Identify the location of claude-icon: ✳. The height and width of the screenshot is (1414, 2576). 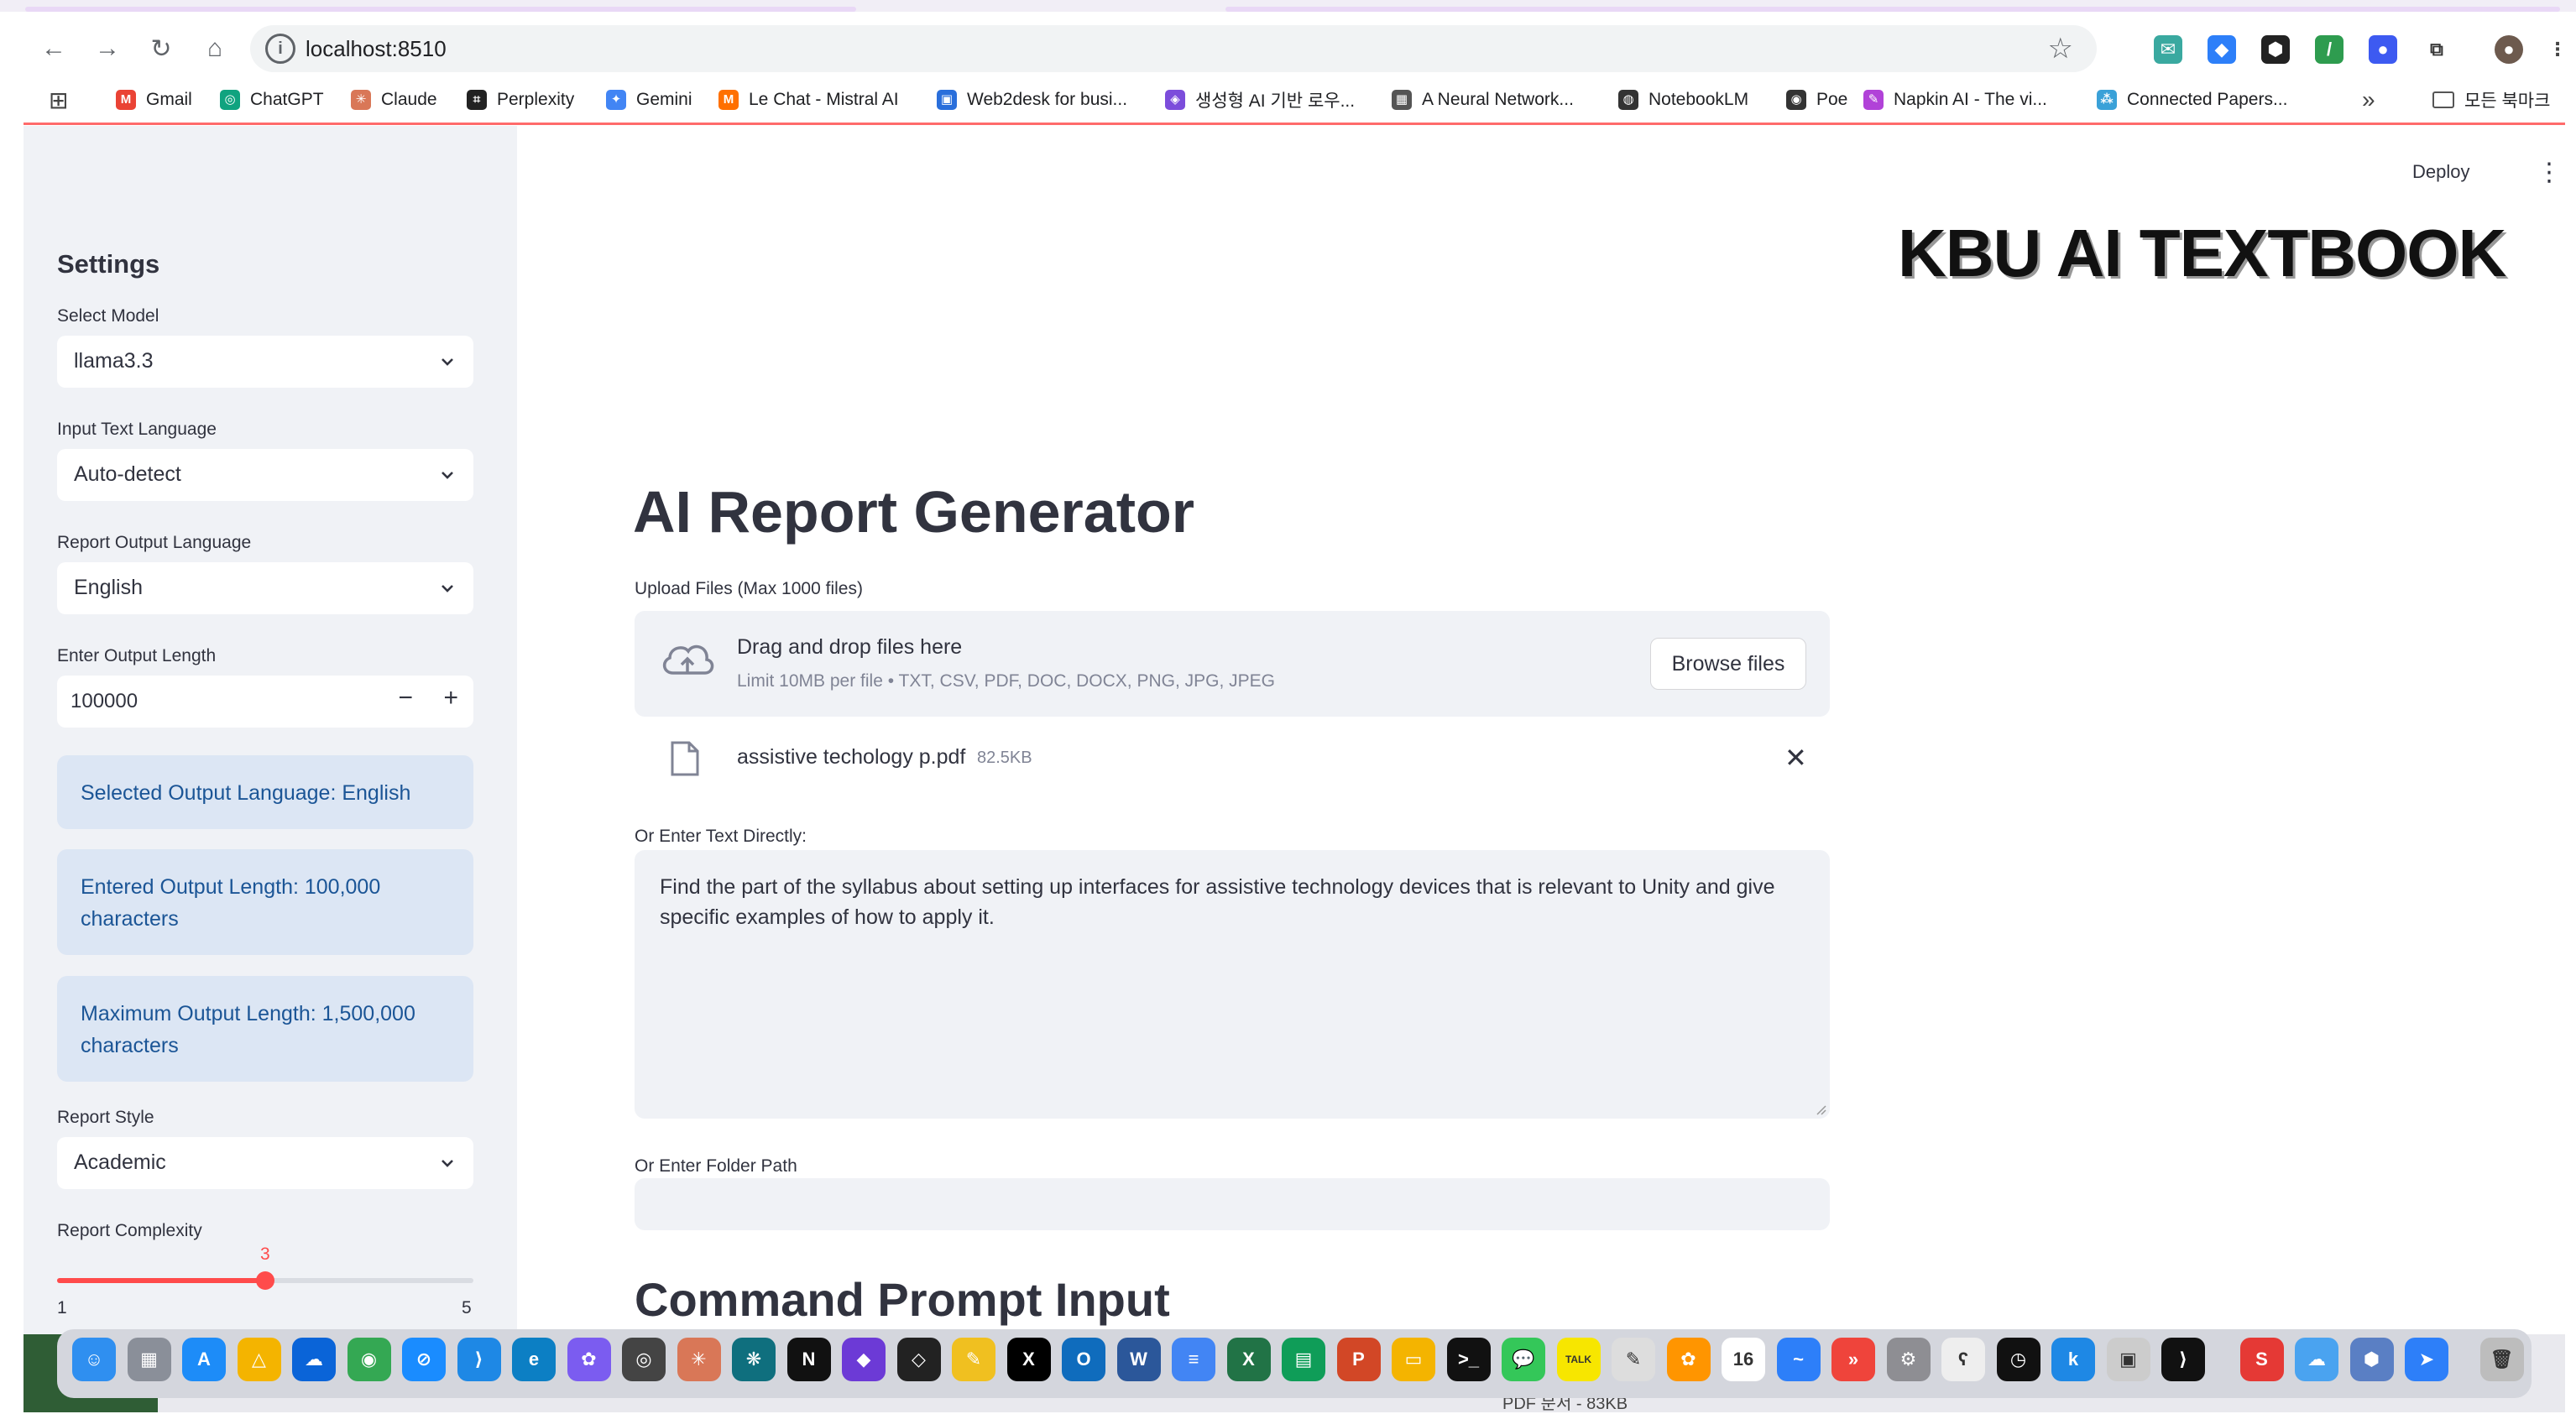
(699, 1359).